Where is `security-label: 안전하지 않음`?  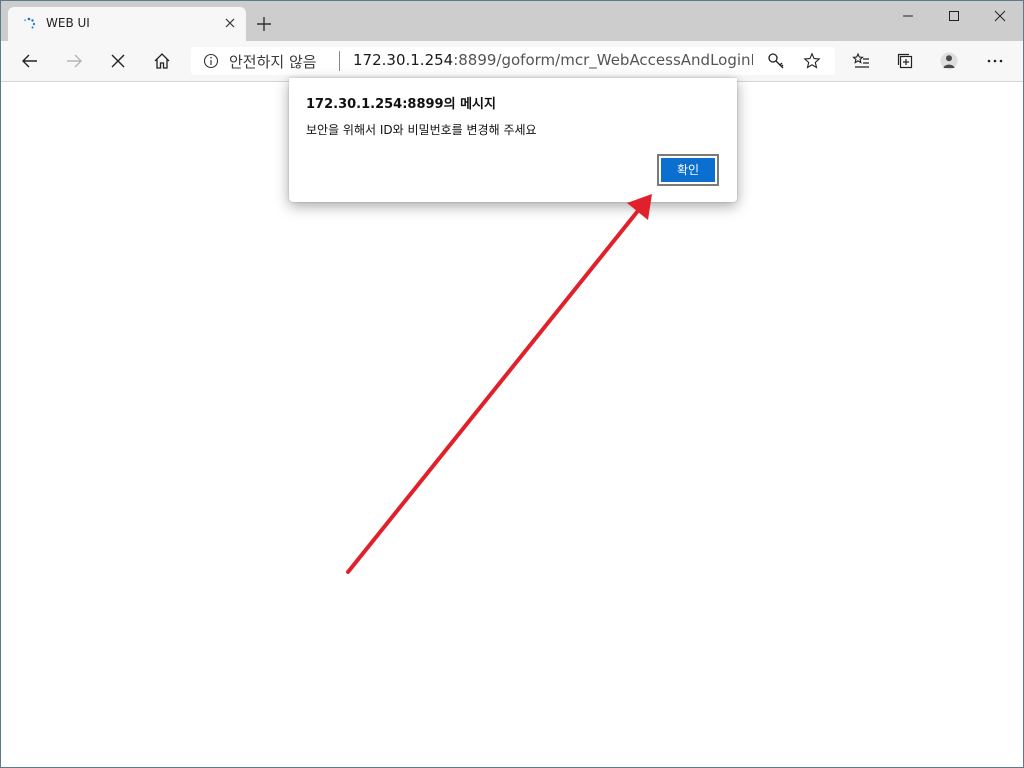
security-label: 안전하지 않음 is located at coordinates (273, 61).